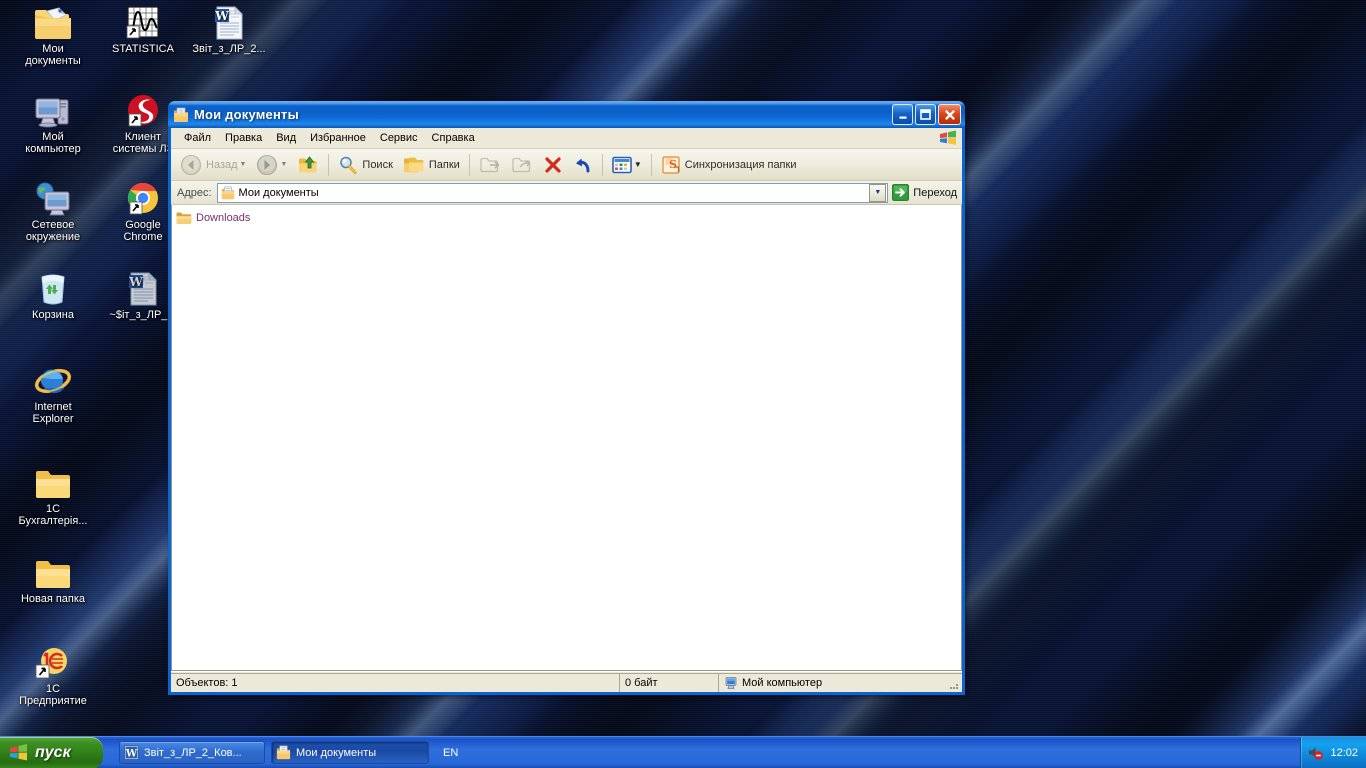 The width and height of the screenshot is (1366, 768). What do you see at coordinates (566, 681) in the screenshot?
I see `status-bar: Объектов: 1 0 байт Мой компьютер` at bounding box center [566, 681].